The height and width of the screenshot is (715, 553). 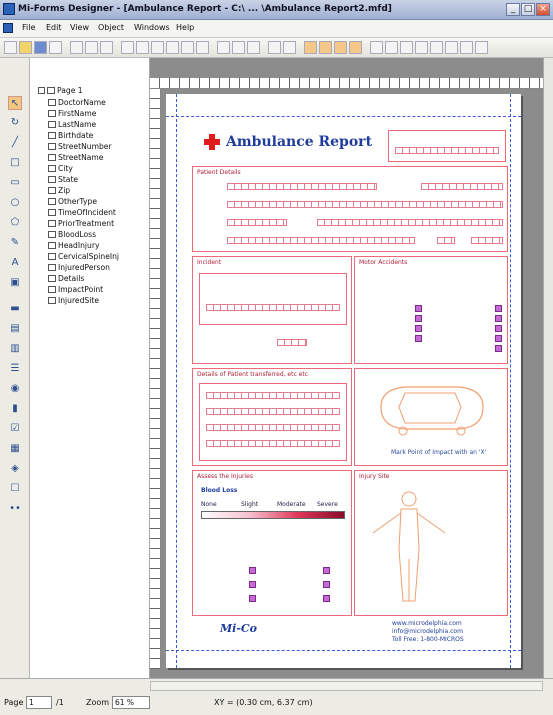 What do you see at coordinates (15, 429) in the screenshot?
I see `checkbox-tool-icon: ☑` at bounding box center [15, 429].